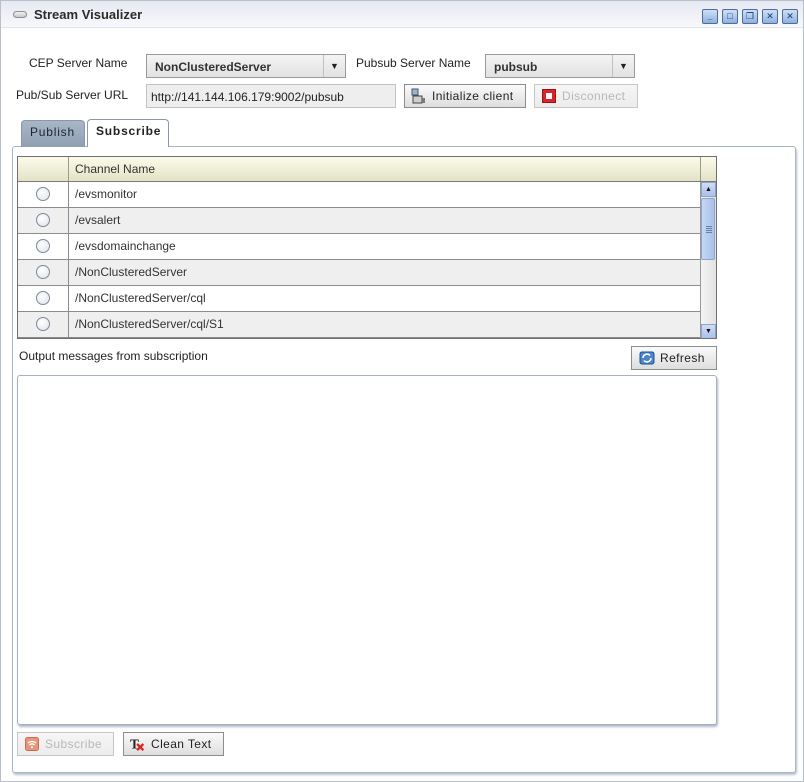  I want to click on url-label: Pub/Sub Server URL, so click(72, 95).